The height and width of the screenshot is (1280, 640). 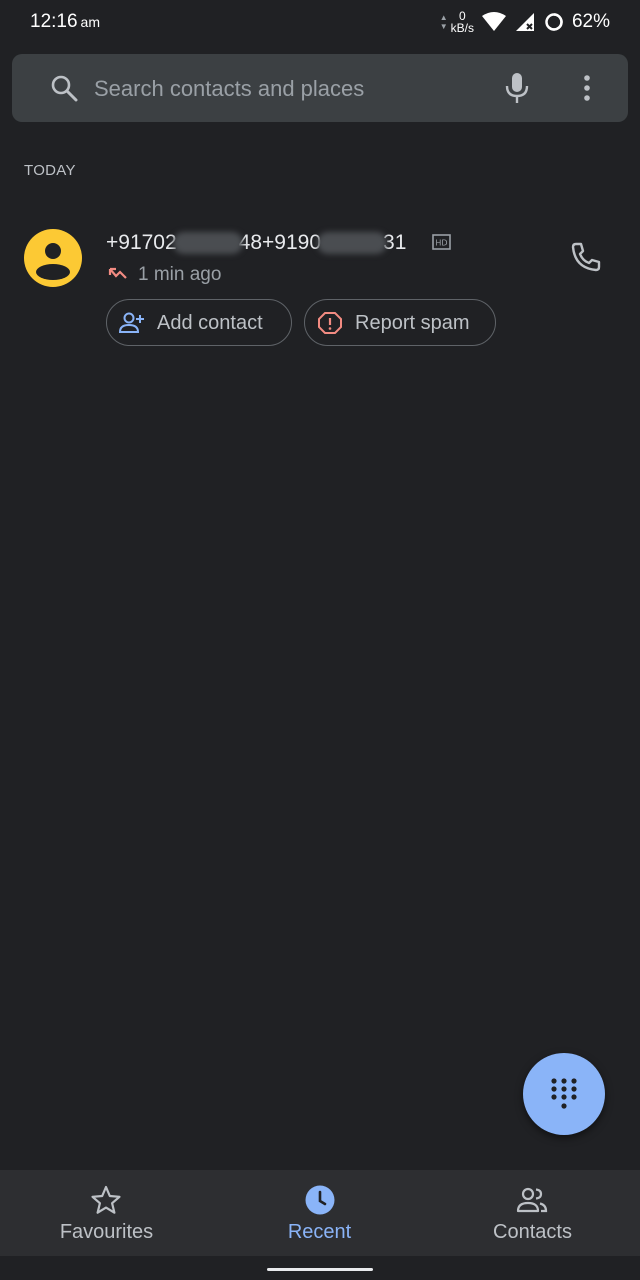 I want to click on tab-recent-label: Recent, so click(x=319, y=1232).